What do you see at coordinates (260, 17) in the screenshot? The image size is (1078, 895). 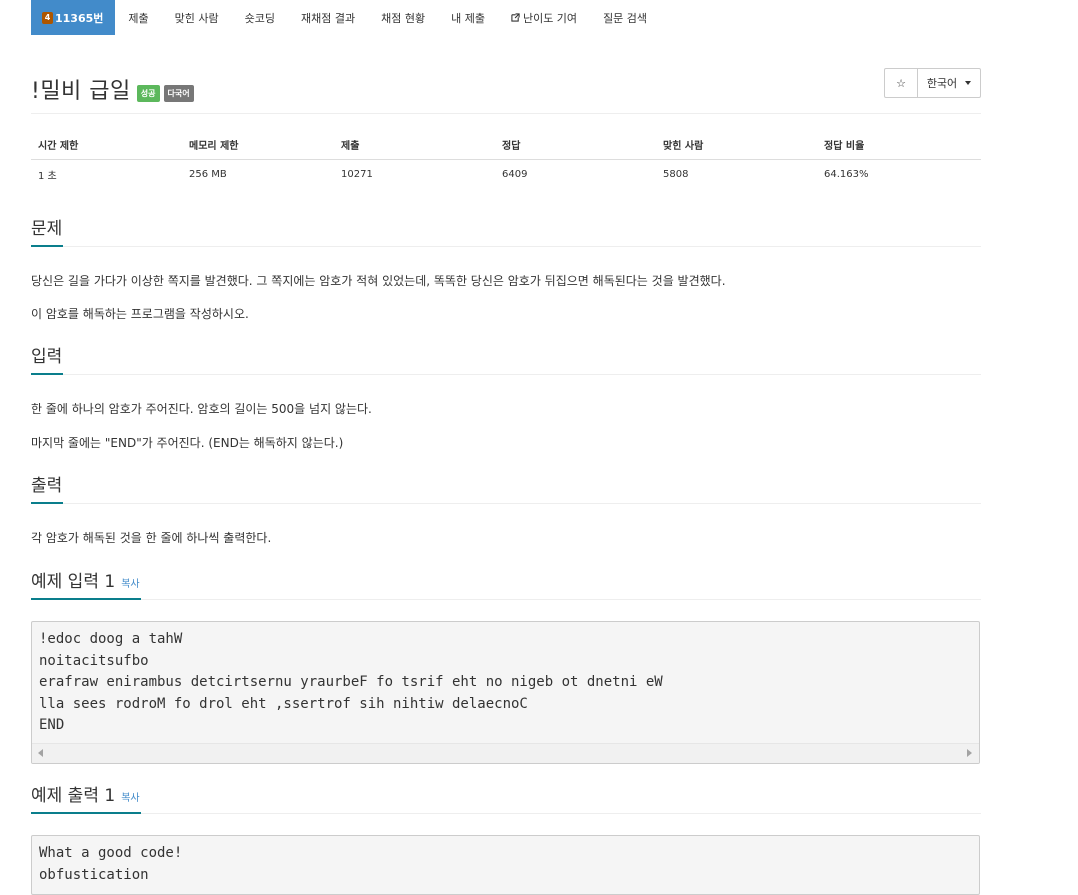 I see `nav-short-coding: 숏코딩` at bounding box center [260, 17].